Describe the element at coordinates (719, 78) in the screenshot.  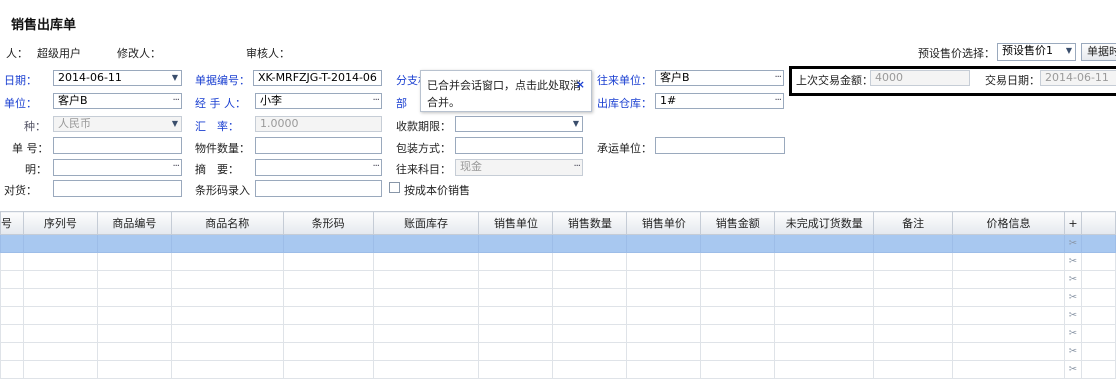
I see `partner-field: 客户B ···` at that location.